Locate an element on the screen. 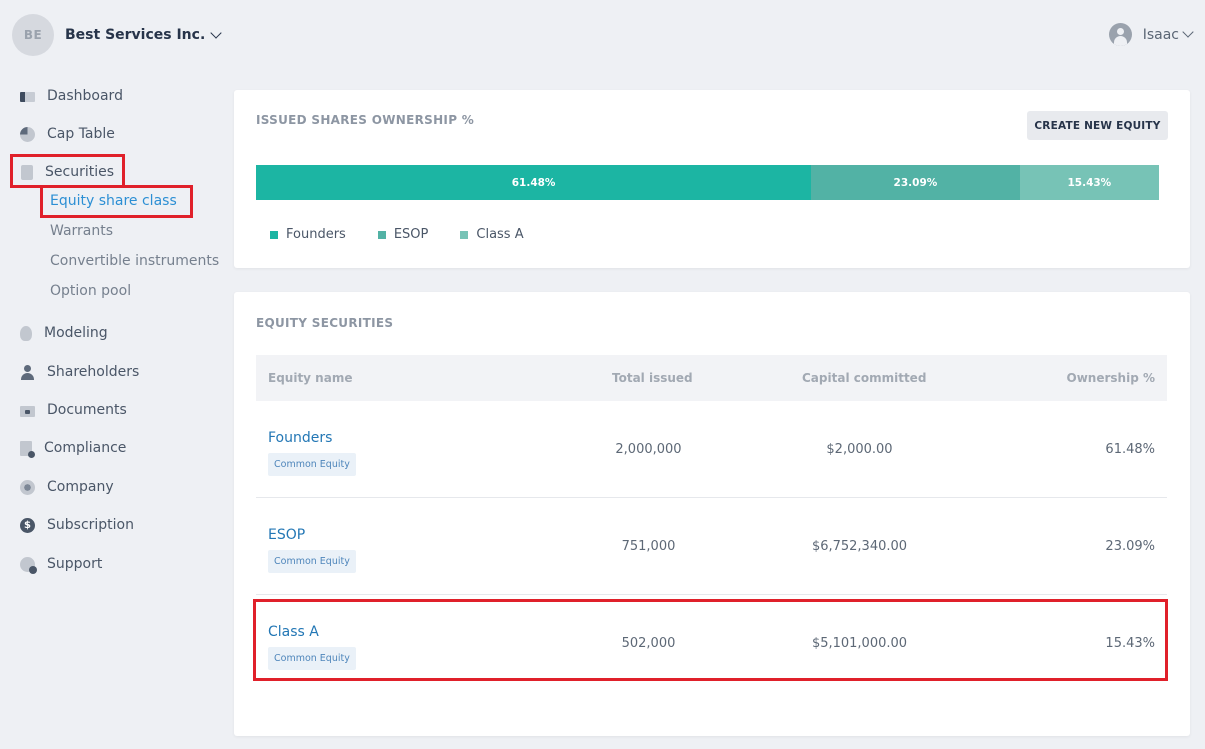  ownership-segment-esop: 23.09% is located at coordinates (915, 182).